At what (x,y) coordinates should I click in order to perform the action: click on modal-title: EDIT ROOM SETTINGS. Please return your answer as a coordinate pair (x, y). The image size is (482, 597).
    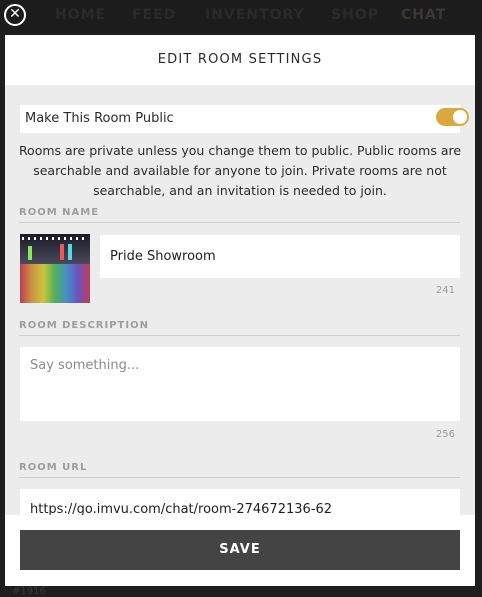
    Looking at the image, I should click on (240, 59).